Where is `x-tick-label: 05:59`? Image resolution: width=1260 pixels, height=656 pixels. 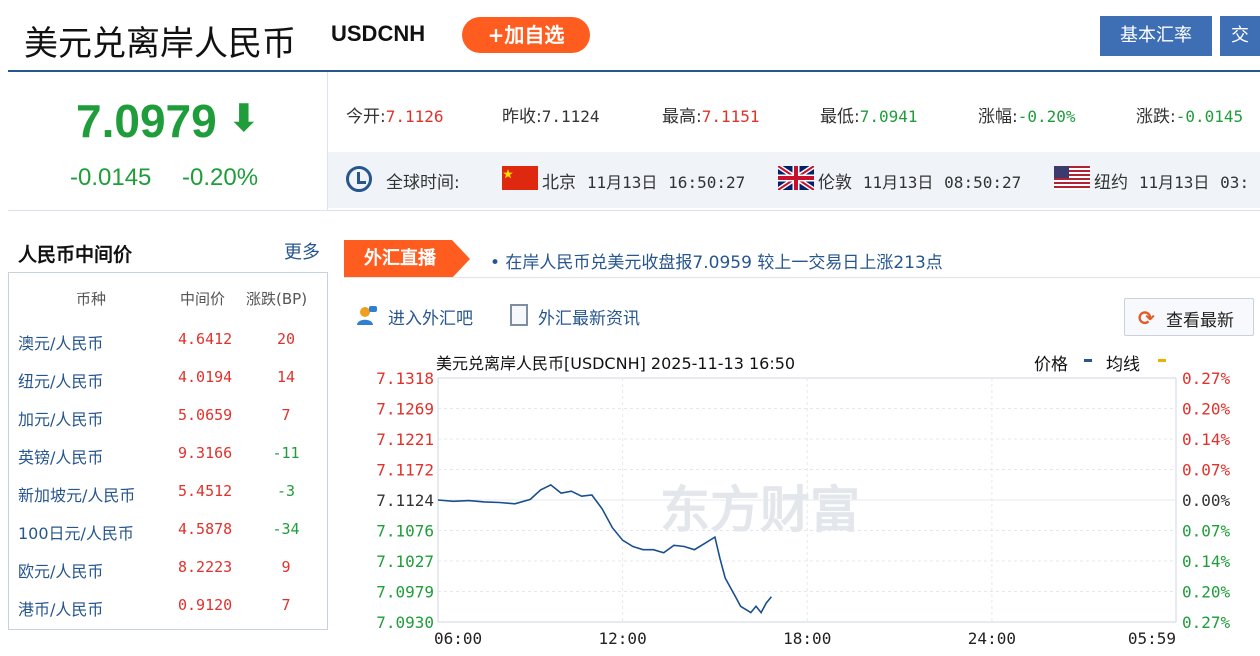
x-tick-label: 05:59 is located at coordinates (1152, 638).